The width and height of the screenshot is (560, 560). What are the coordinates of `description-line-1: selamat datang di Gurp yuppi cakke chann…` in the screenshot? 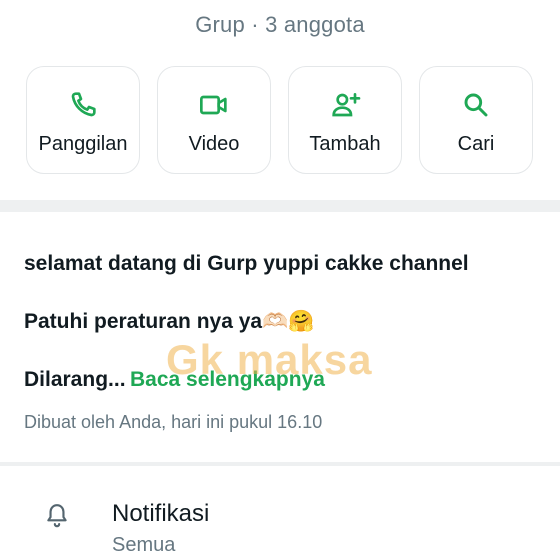 It's located at (246, 263).